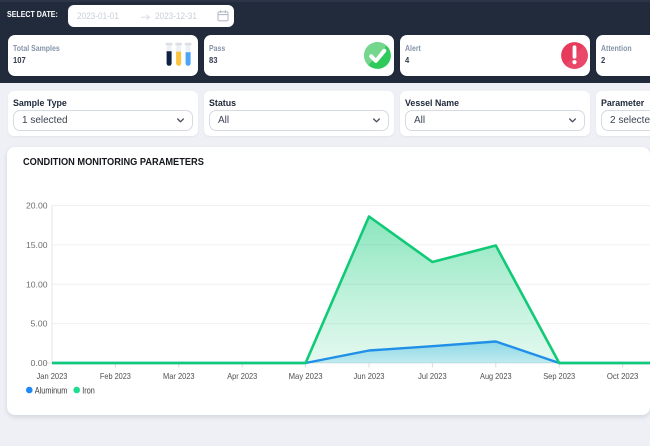 The height and width of the screenshot is (446, 650). I want to click on svg-text: Jul 2023, so click(432, 376).